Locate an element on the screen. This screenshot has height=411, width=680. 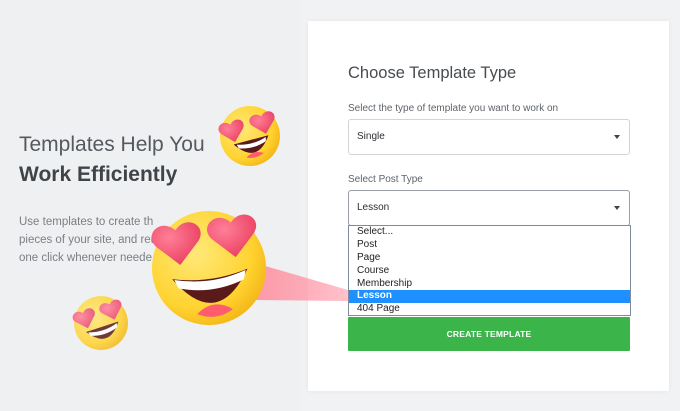
heading-line-1: Templates Help You is located at coordinates (112, 144).